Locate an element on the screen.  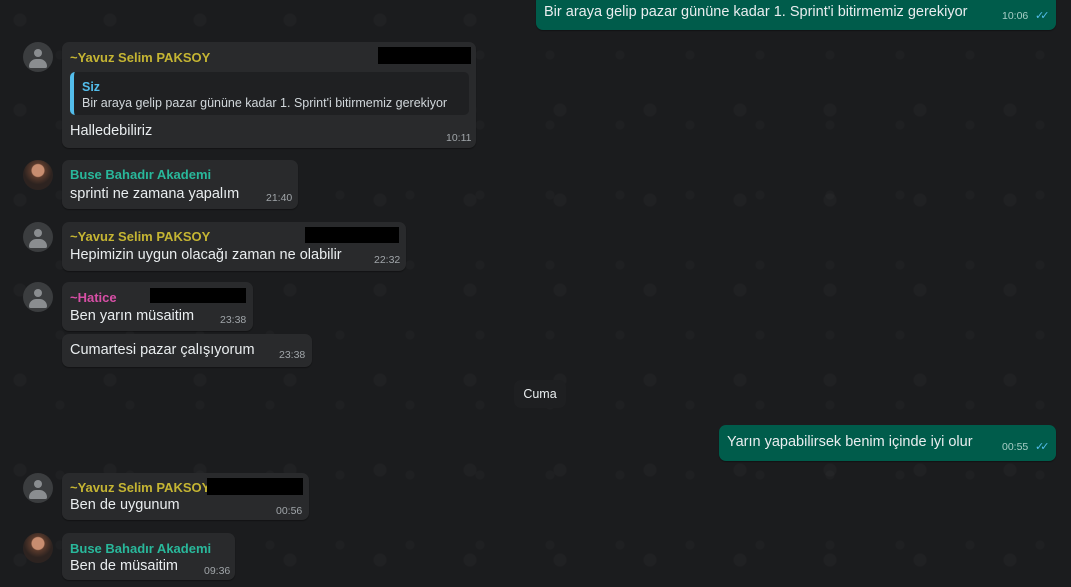
message-time: 10:11 is located at coordinates (459, 138).